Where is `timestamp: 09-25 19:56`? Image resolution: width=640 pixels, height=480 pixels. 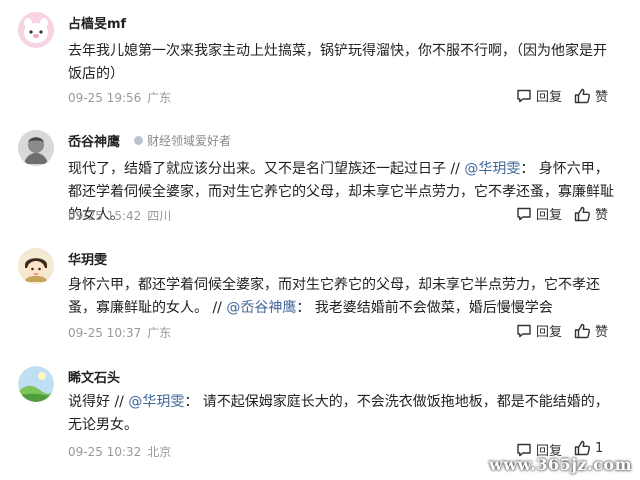 timestamp: 09-25 19:56 is located at coordinates (105, 98).